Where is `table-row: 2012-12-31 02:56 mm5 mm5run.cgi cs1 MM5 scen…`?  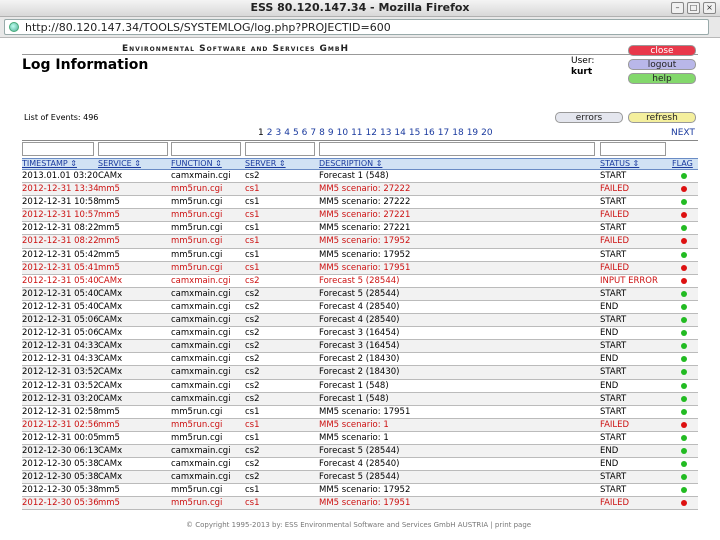
table-row: 2012-12-31 02:56 mm5 mm5run.cgi cs1 MM5 scen… is located at coordinates (360, 425).